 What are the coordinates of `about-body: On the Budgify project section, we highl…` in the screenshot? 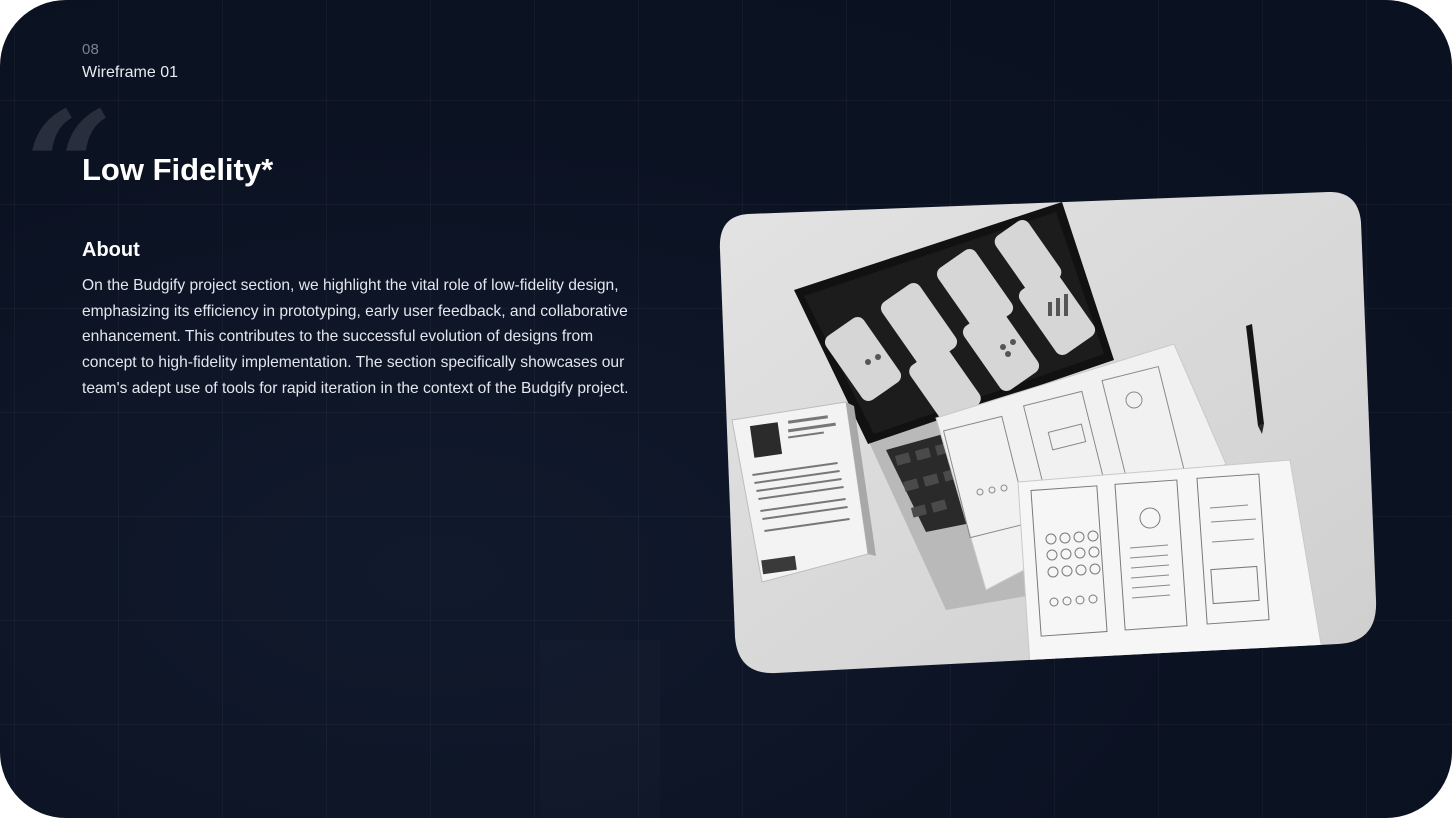 It's located at (355, 337).